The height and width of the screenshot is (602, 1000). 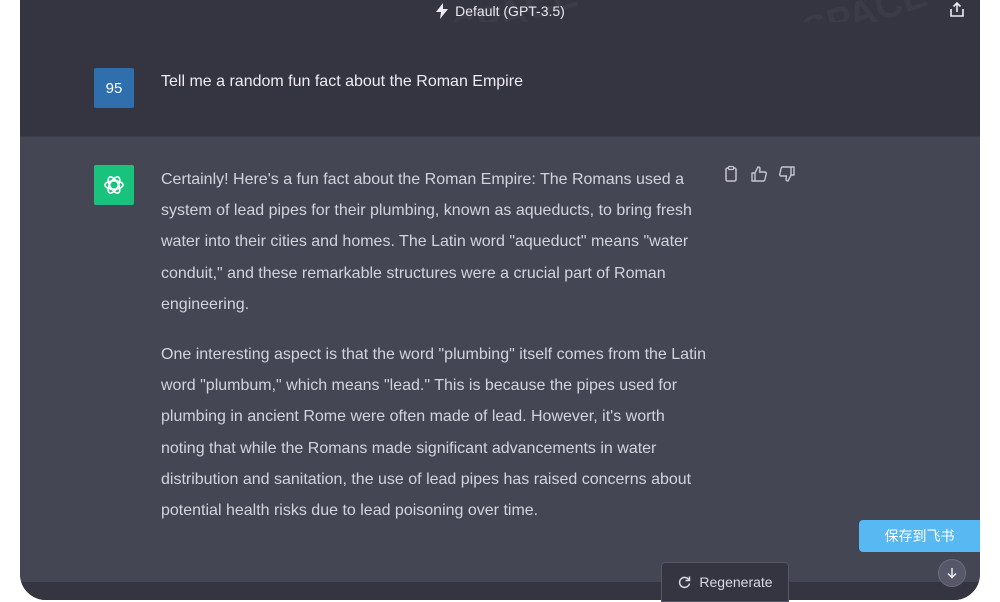 I want to click on message-actions, so click(x=759, y=174).